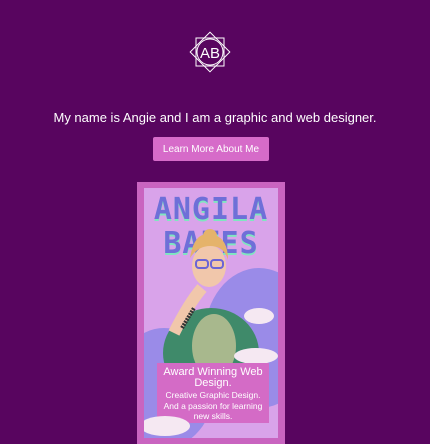  I want to click on portrait-illustration, so click(211, 298).